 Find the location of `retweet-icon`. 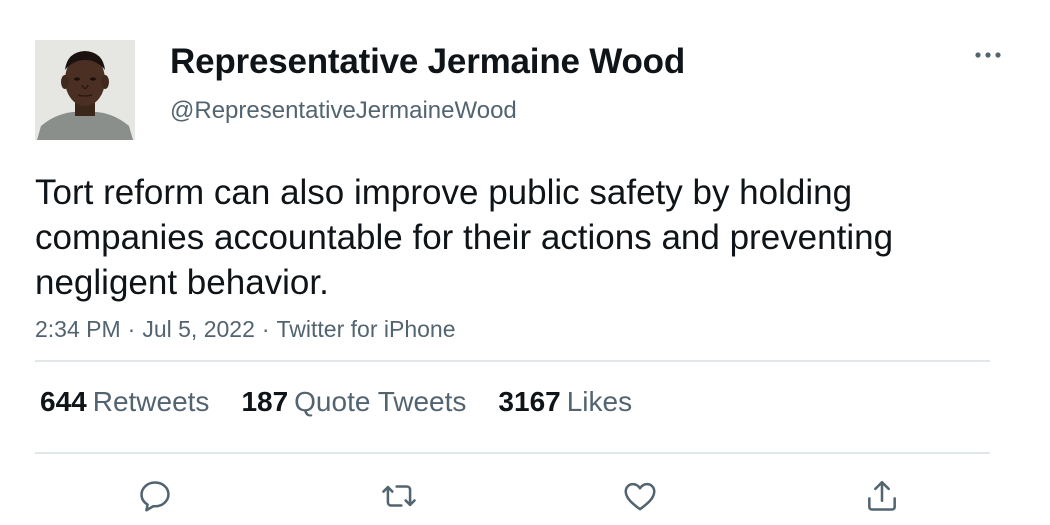

retweet-icon is located at coordinates (399, 496).